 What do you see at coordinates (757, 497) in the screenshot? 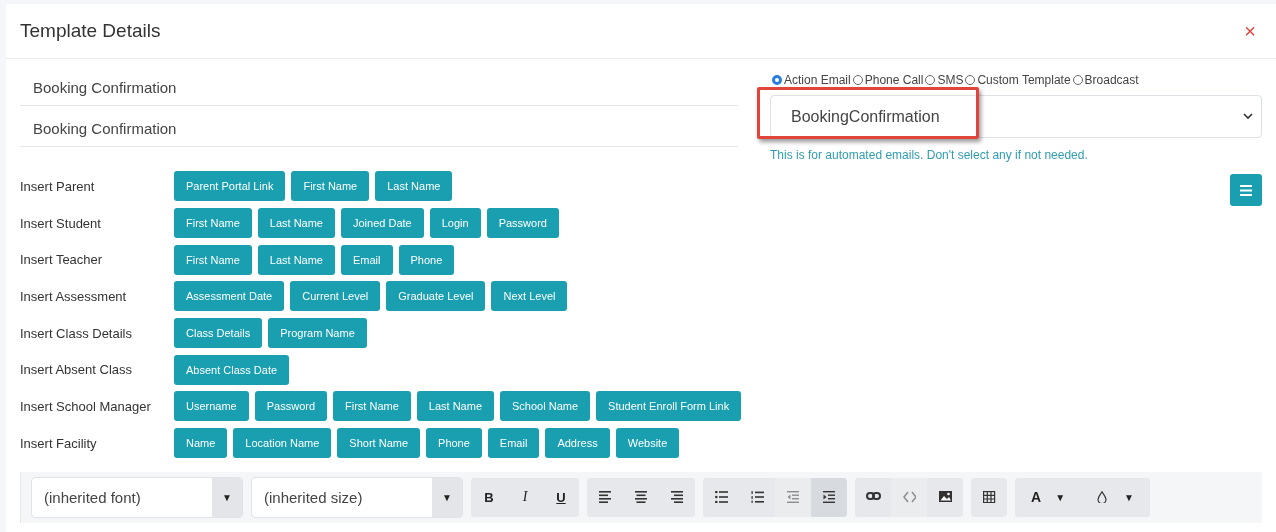
I see `numbered-list-icon` at bounding box center [757, 497].